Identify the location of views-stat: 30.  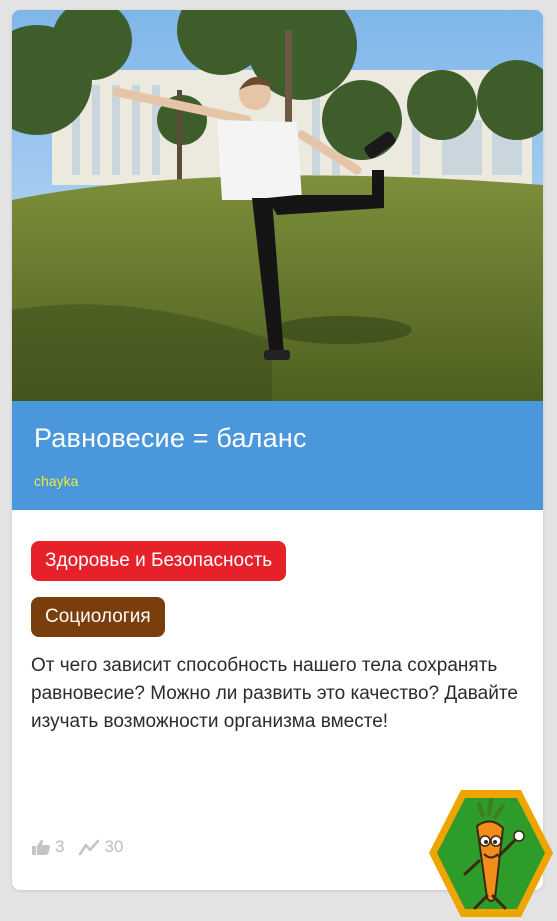
(100, 847).